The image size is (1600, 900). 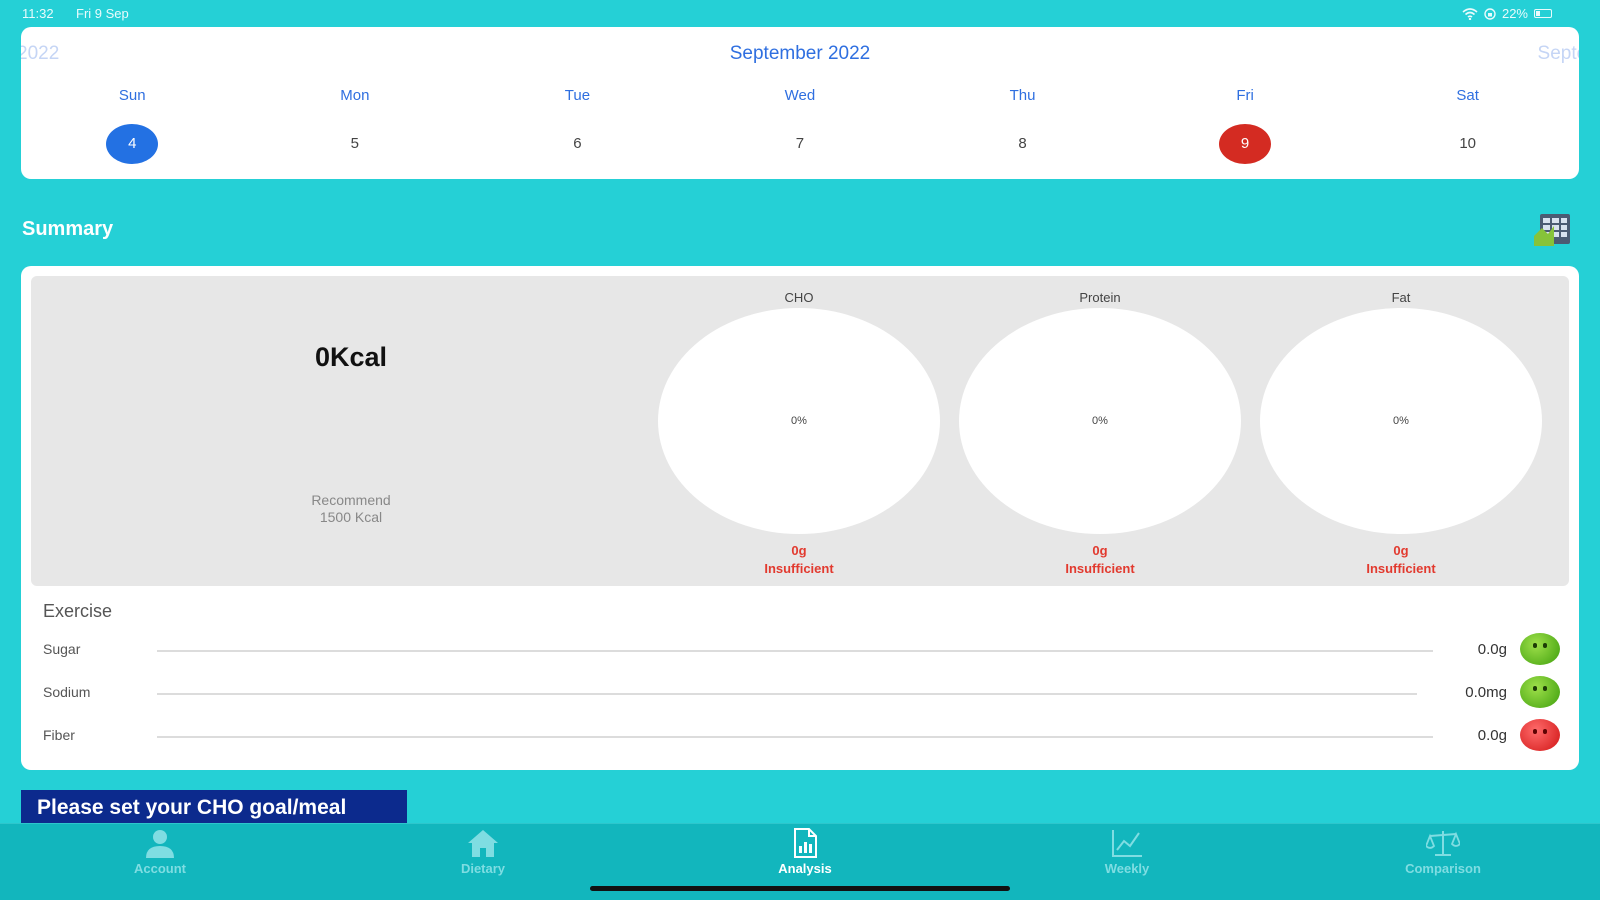 I want to click on tab-analysis: Analysis, so click(x=805, y=850).